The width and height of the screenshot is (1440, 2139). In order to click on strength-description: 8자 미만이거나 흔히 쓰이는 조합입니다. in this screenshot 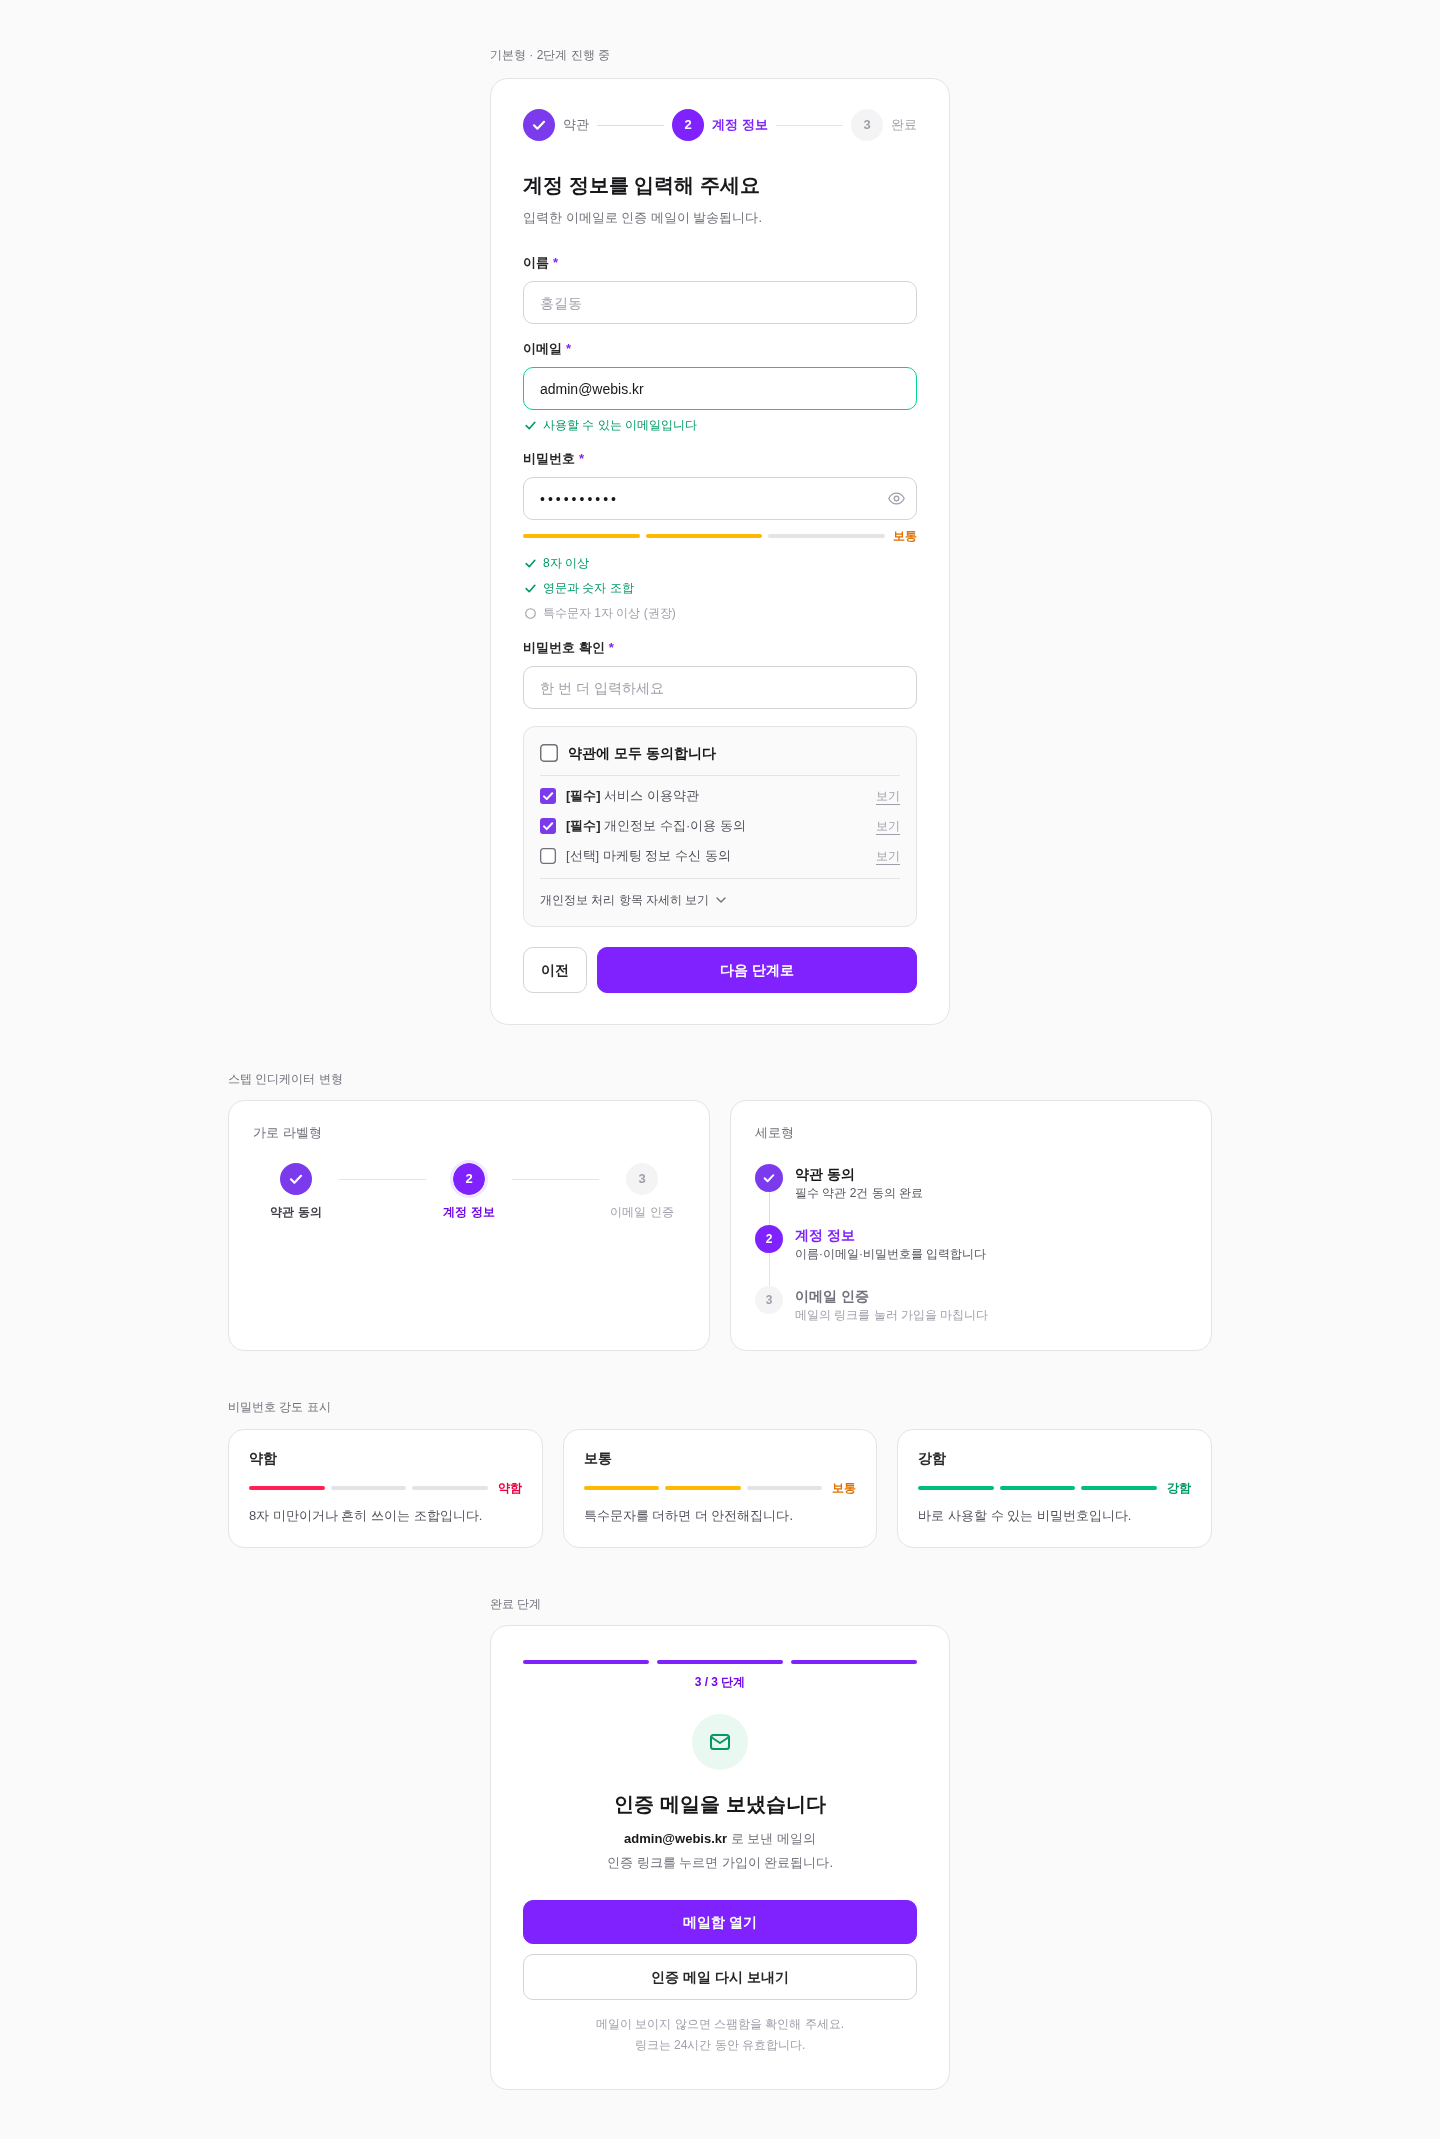, I will do `click(366, 1516)`.